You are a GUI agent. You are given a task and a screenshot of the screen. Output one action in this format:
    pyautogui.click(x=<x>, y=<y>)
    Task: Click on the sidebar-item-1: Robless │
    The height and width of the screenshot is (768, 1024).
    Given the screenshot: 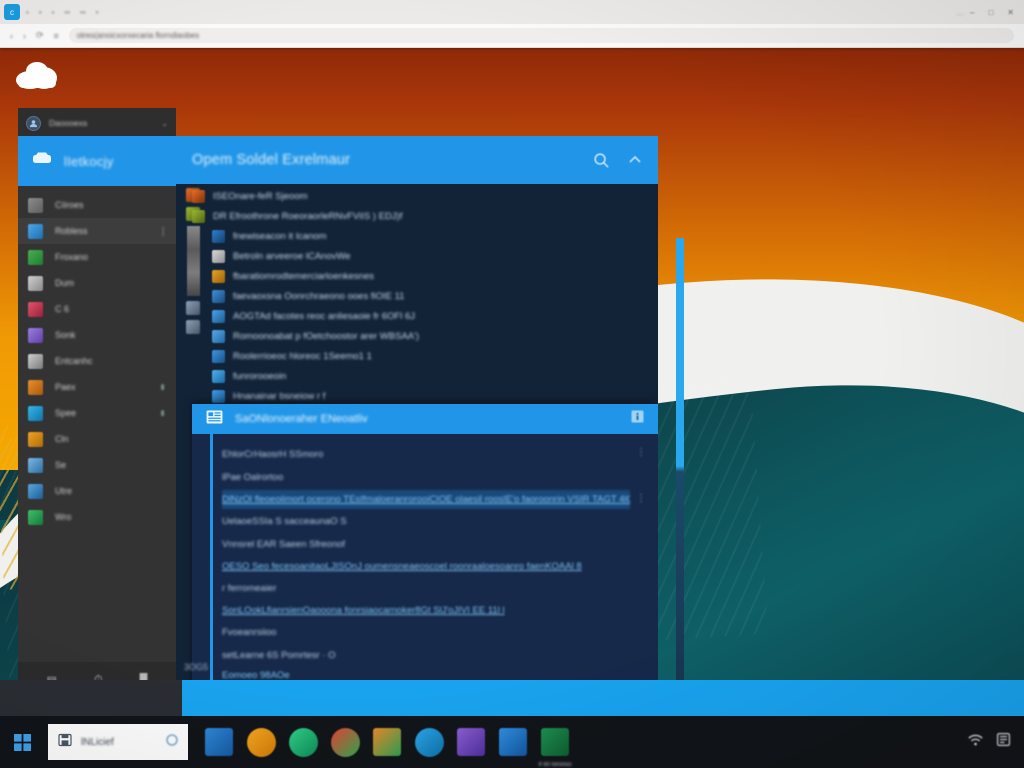 What is the action you would take?
    pyautogui.click(x=97, y=231)
    